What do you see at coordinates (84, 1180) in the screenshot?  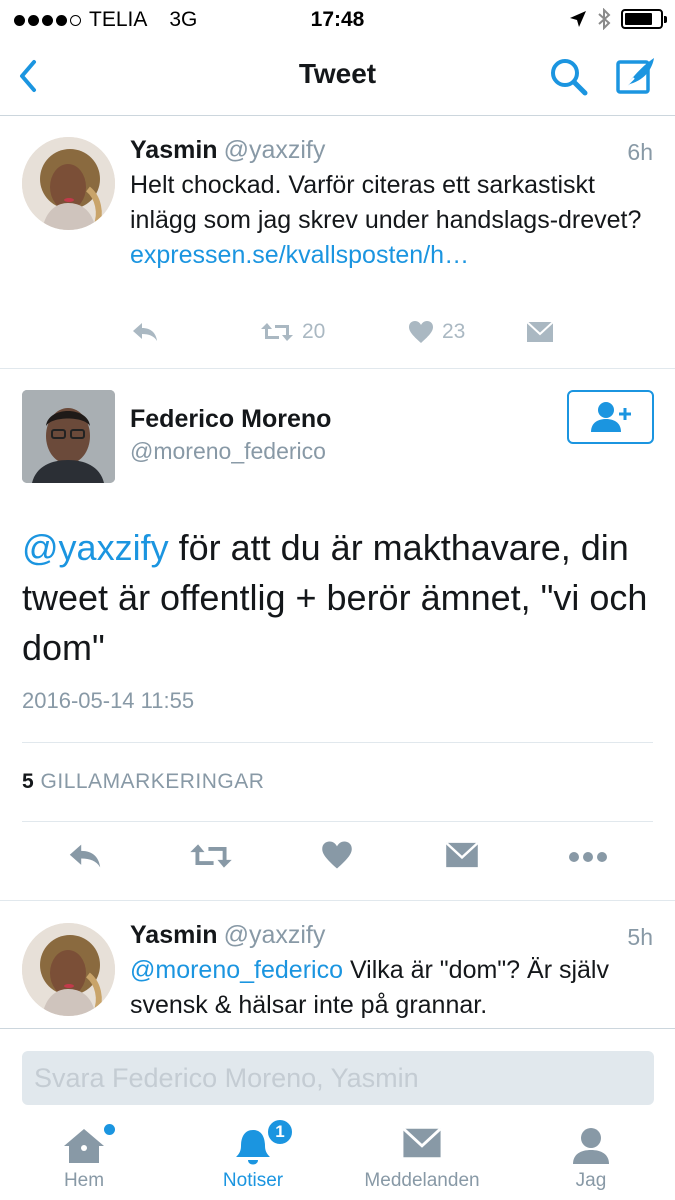 I see `tab-label: Hem` at bounding box center [84, 1180].